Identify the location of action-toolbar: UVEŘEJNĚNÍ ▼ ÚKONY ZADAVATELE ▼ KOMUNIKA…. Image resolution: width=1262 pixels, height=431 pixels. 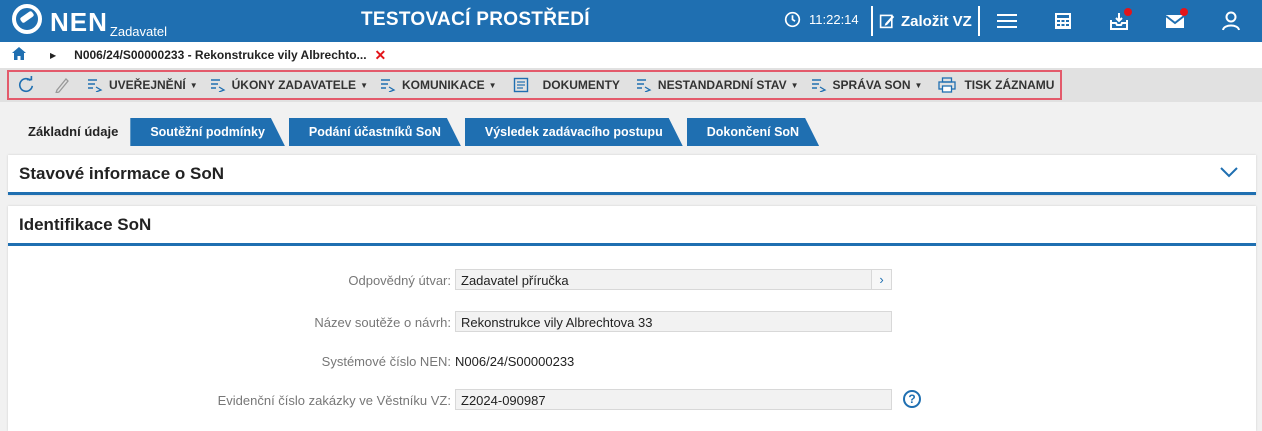
(534, 85).